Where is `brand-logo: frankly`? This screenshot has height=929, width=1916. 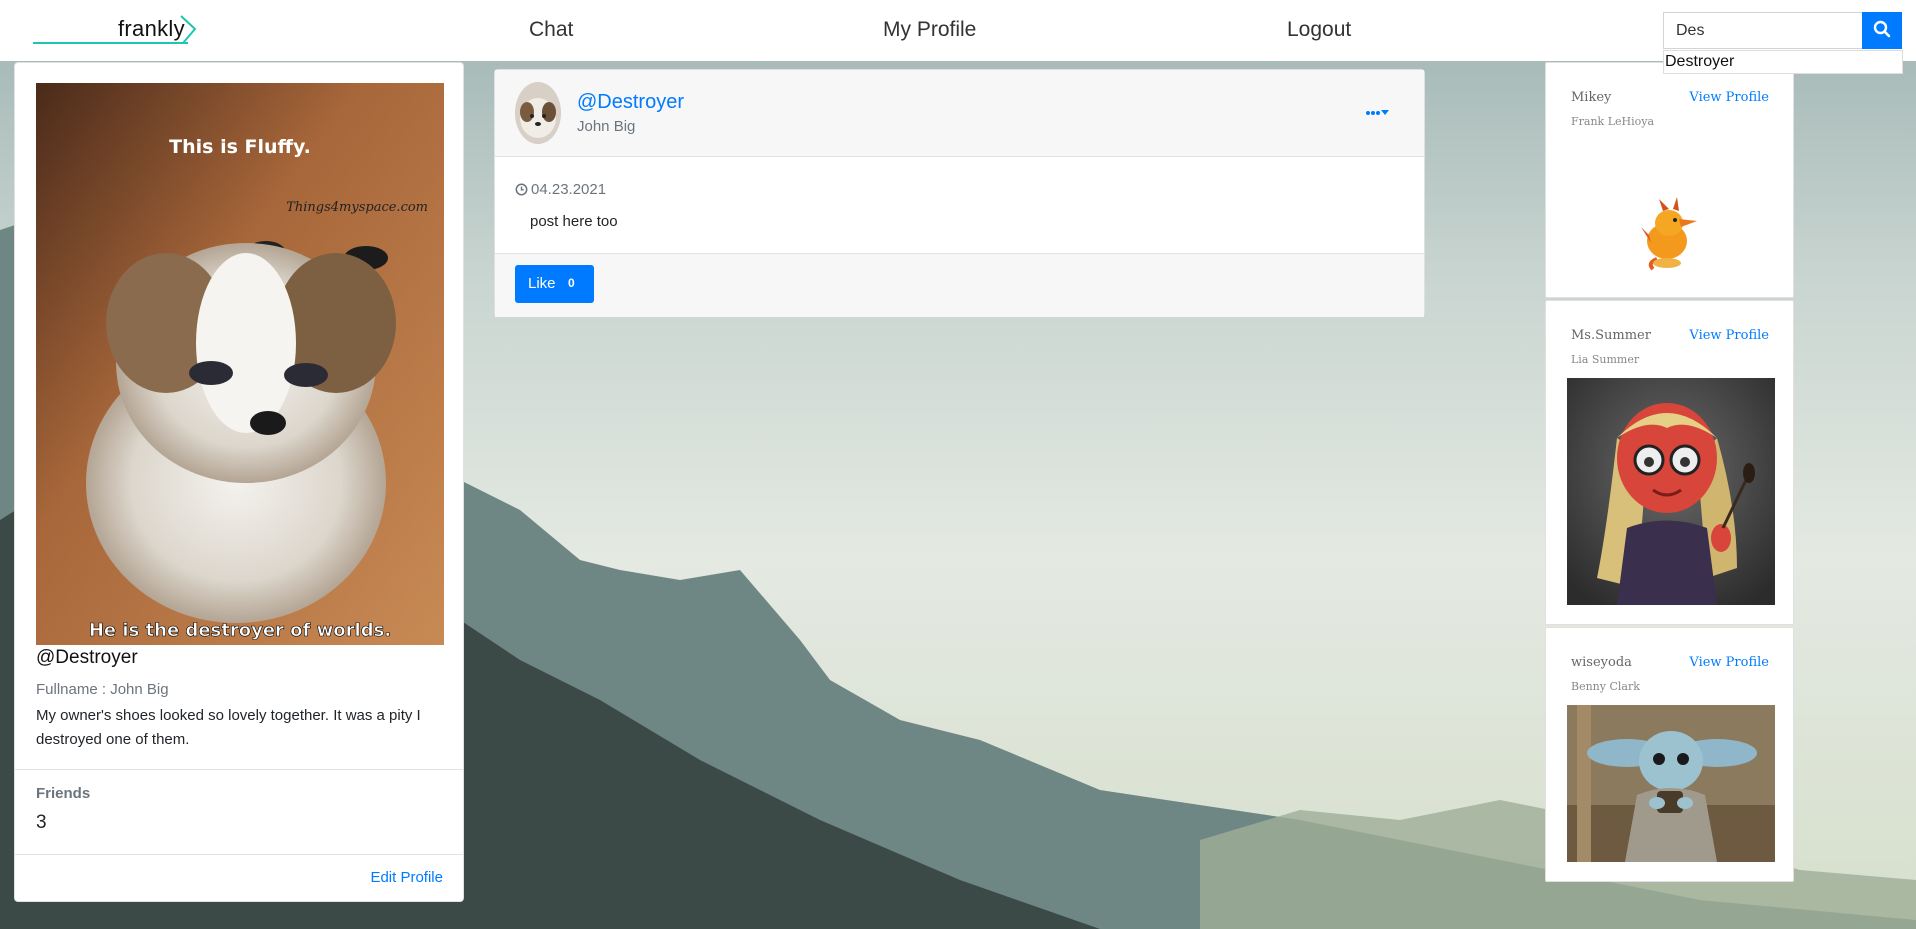
brand-logo: frankly is located at coordinates (115, 30).